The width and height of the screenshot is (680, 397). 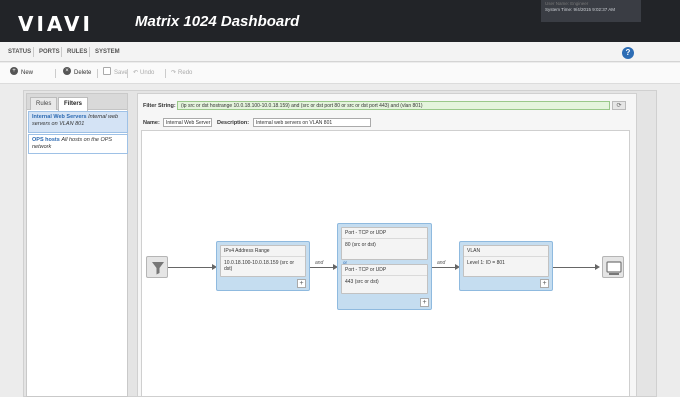 What do you see at coordinates (362, 282) in the screenshot?
I see `card-value: 443 (src or dst)` at bounding box center [362, 282].